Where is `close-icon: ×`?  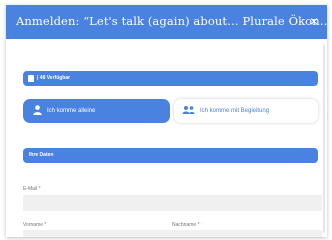
close-icon: × is located at coordinates (314, 21).